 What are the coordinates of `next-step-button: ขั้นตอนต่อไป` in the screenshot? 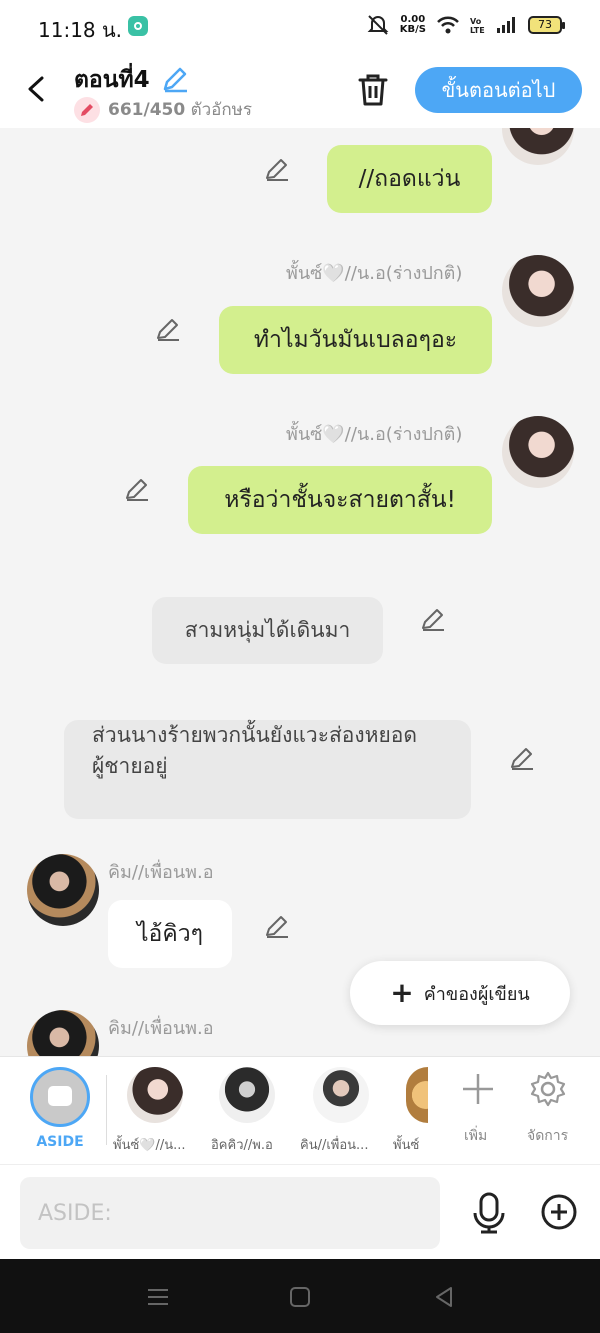 It's located at (498, 90).